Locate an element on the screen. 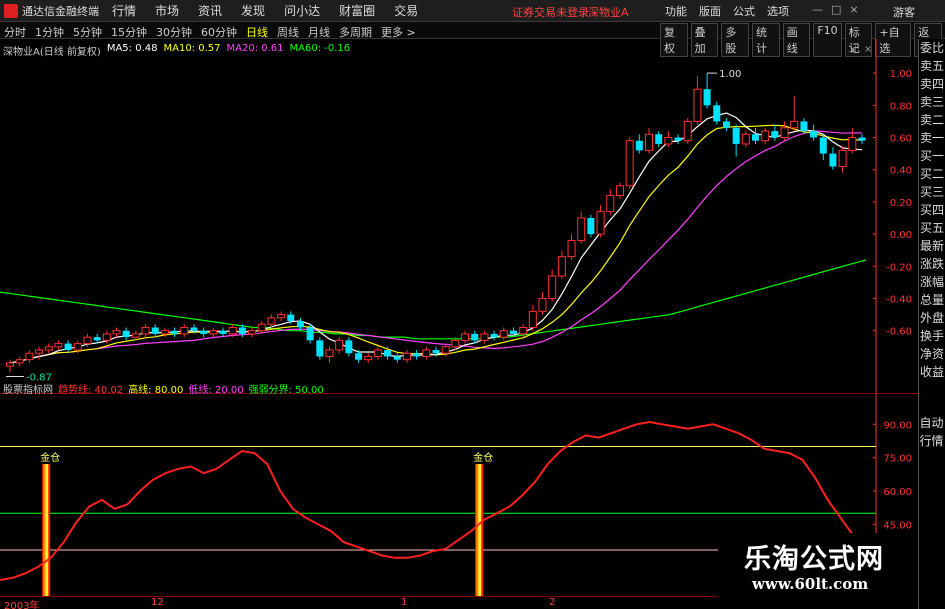 This screenshot has height=609, width=945. tab-timeshare: 分时 is located at coordinates (15, 32).